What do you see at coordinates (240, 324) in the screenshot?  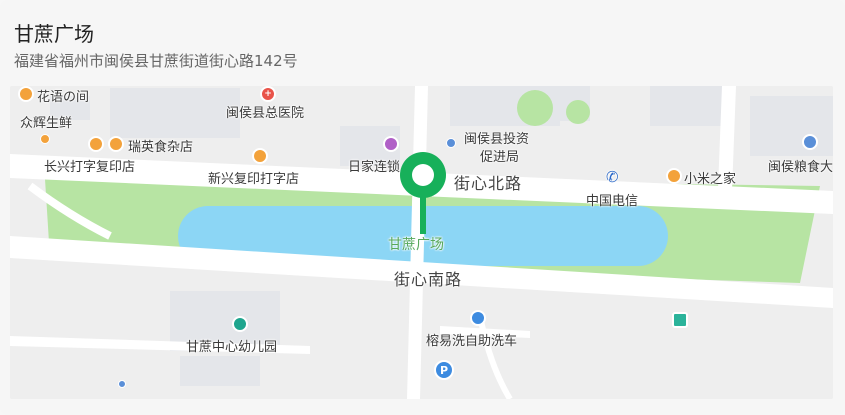 I see `school-poi-icon` at bounding box center [240, 324].